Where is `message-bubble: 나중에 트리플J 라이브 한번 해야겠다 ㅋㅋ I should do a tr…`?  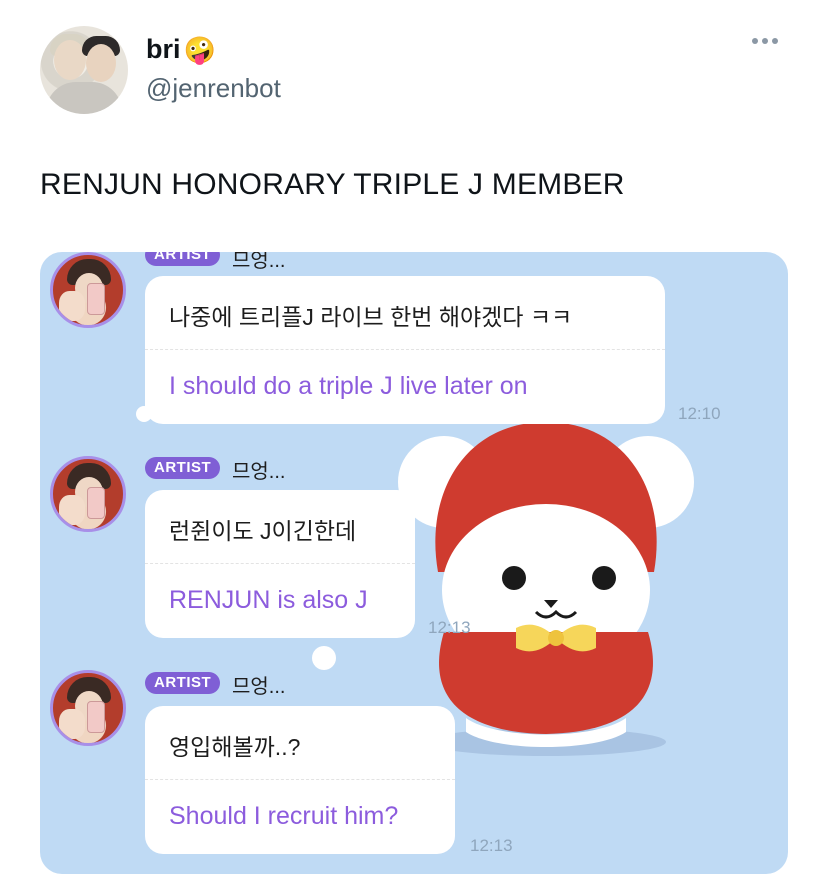
message-bubble: 나중에 트리플J 라이브 한번 해야겠다 ㅋㅋ I should do a tr… is located at coordinates (405, 350).